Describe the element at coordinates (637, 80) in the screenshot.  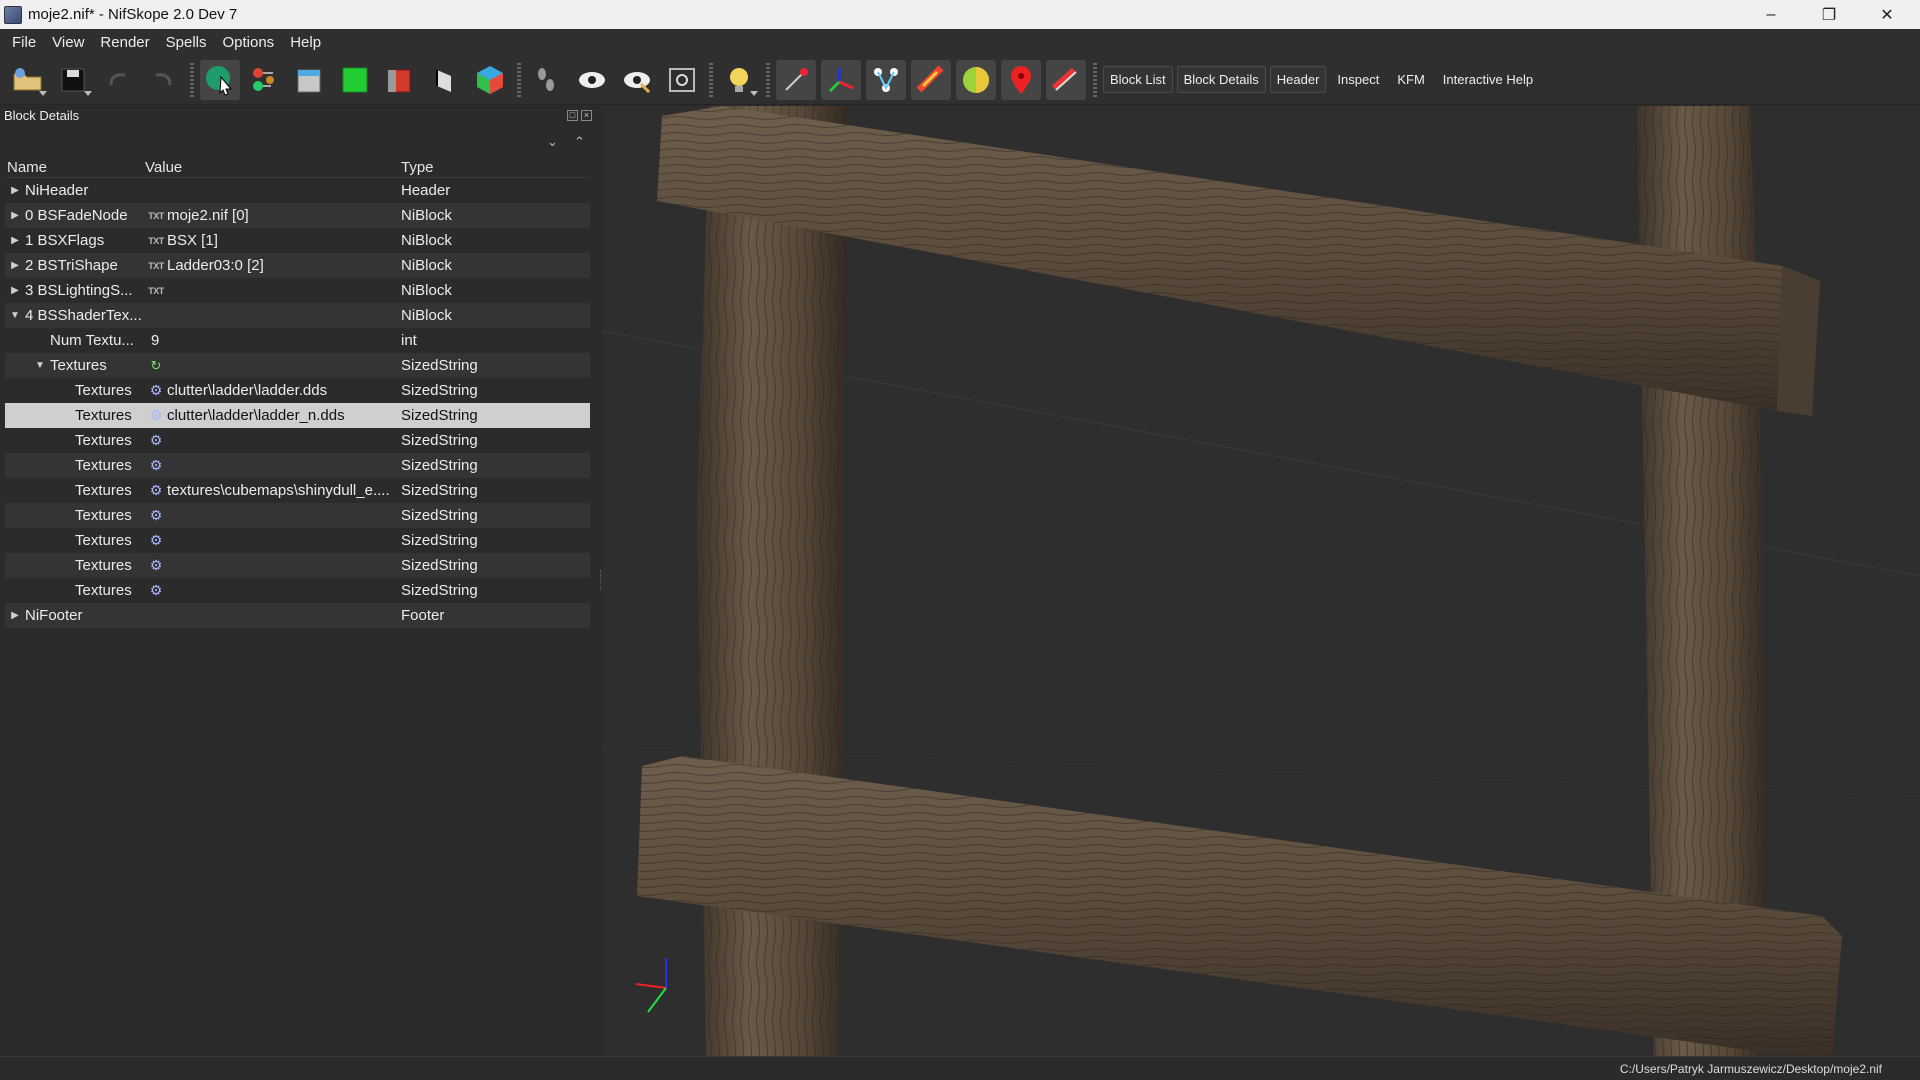
I see `visibility-alt-icon` at that location.